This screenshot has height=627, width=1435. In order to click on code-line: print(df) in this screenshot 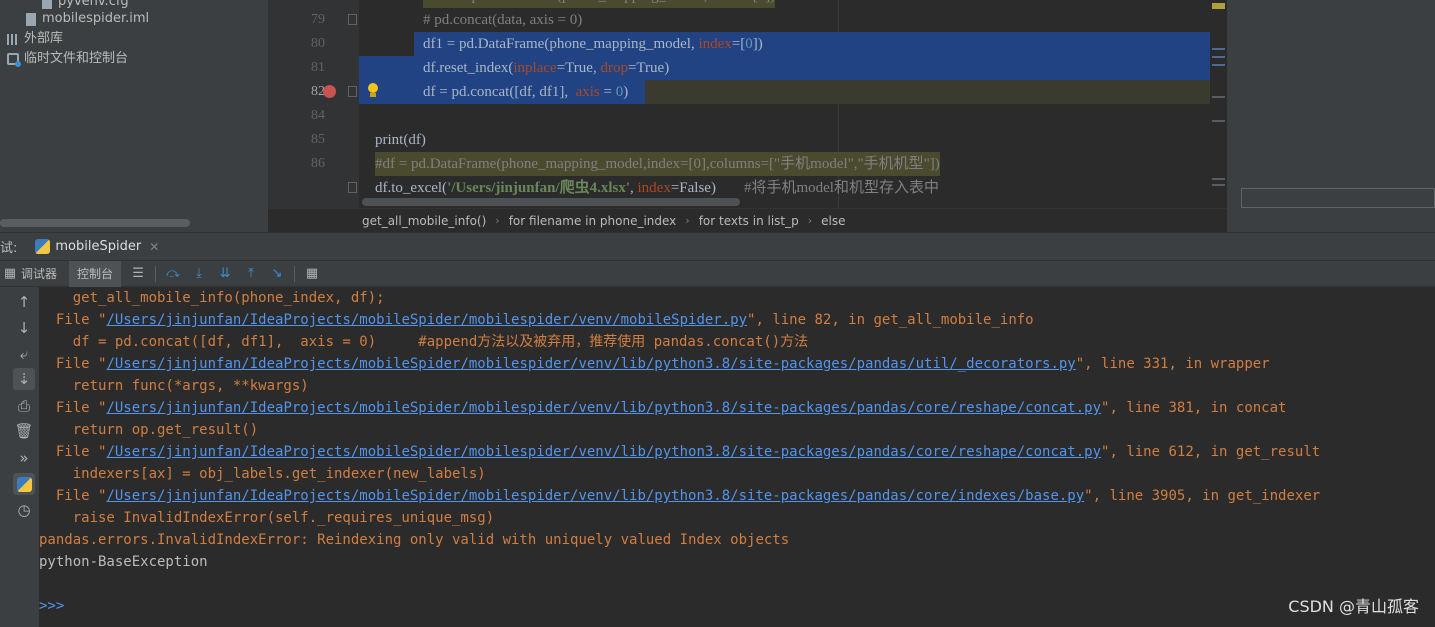, I will do `click(793, 140)`.